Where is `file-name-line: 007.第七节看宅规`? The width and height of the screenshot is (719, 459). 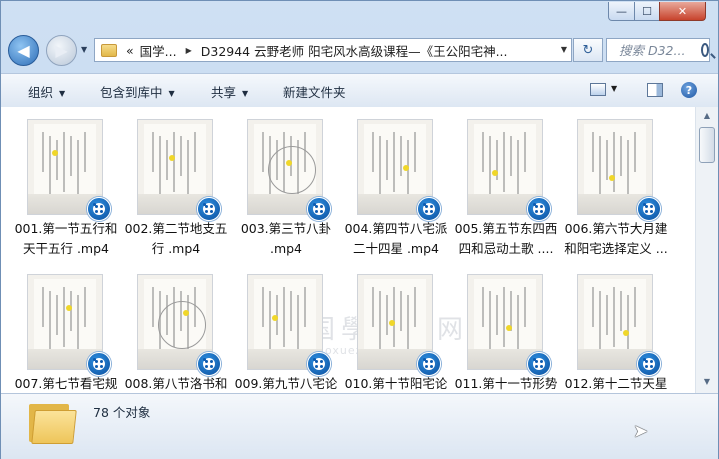 file-name-line: 007.第七节看宅规 is located at coordinates (66, 383).